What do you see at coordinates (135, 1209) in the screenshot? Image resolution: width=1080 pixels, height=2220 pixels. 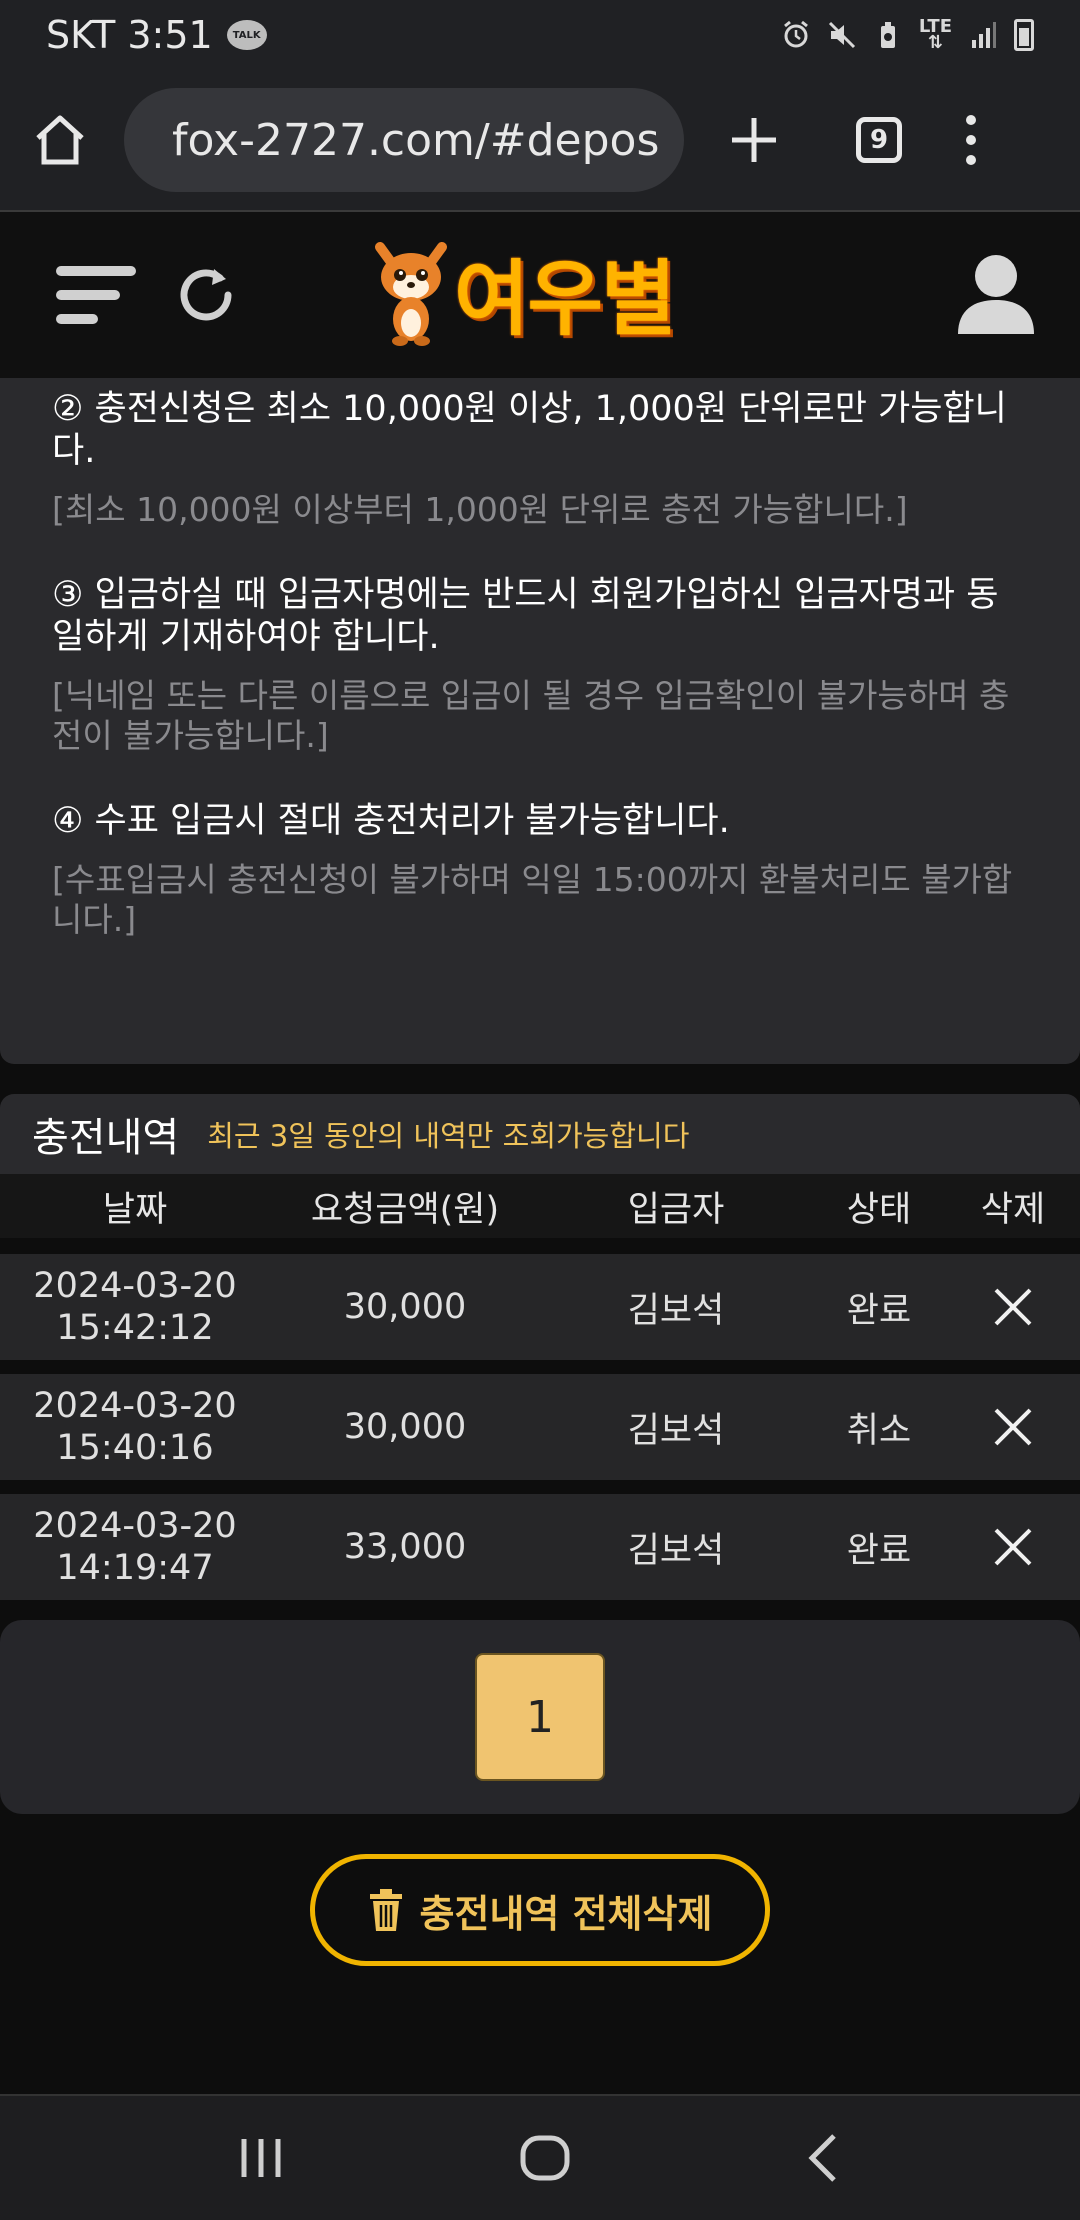 I see `column-date: 날짜` at bounding box center [135, 1209].